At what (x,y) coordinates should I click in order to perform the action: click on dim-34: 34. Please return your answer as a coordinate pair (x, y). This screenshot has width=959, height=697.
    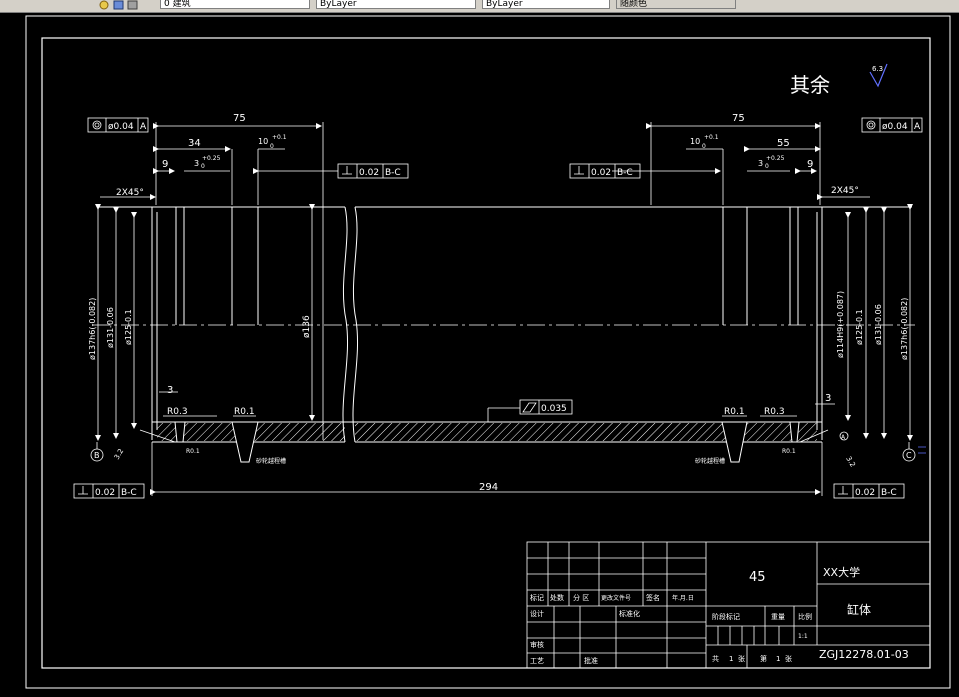
    Looking at the image, I should click on (194, 143).